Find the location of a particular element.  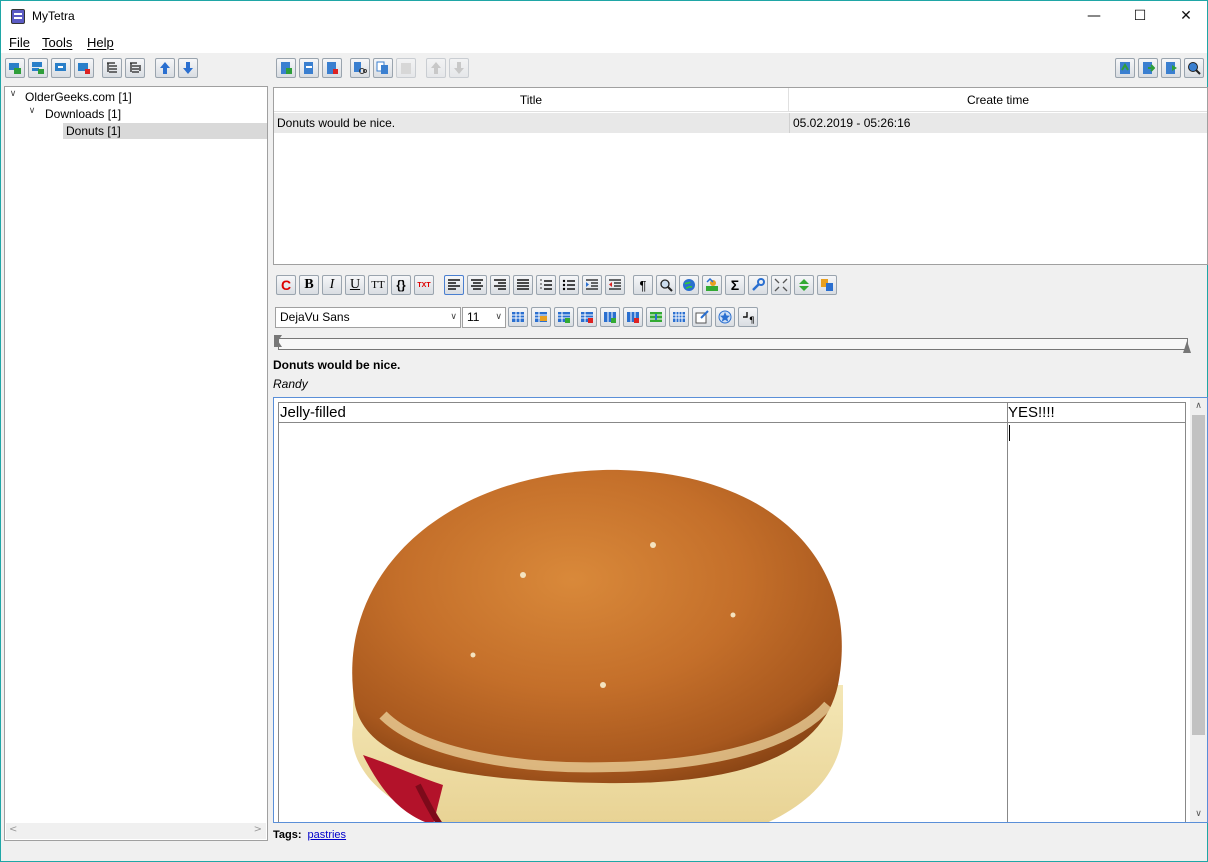

indent-minus-button is located at coordinates (615, 285).